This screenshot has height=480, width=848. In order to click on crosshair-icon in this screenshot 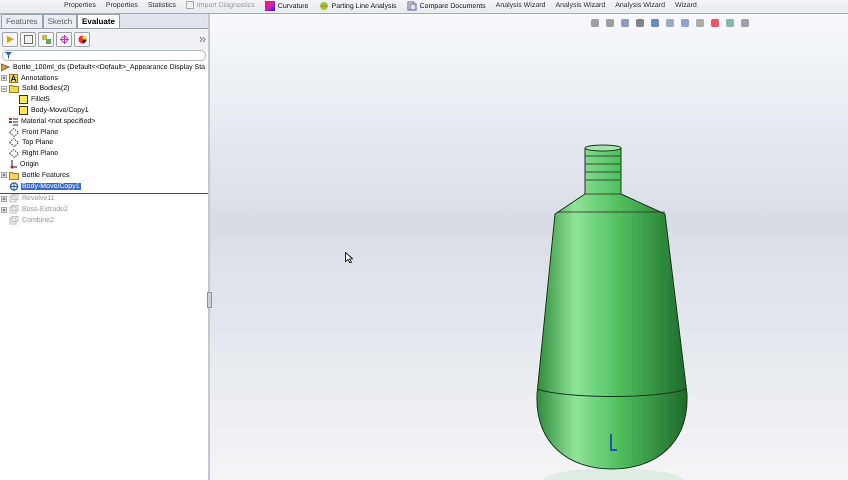, I will do `click(64, 39)`.